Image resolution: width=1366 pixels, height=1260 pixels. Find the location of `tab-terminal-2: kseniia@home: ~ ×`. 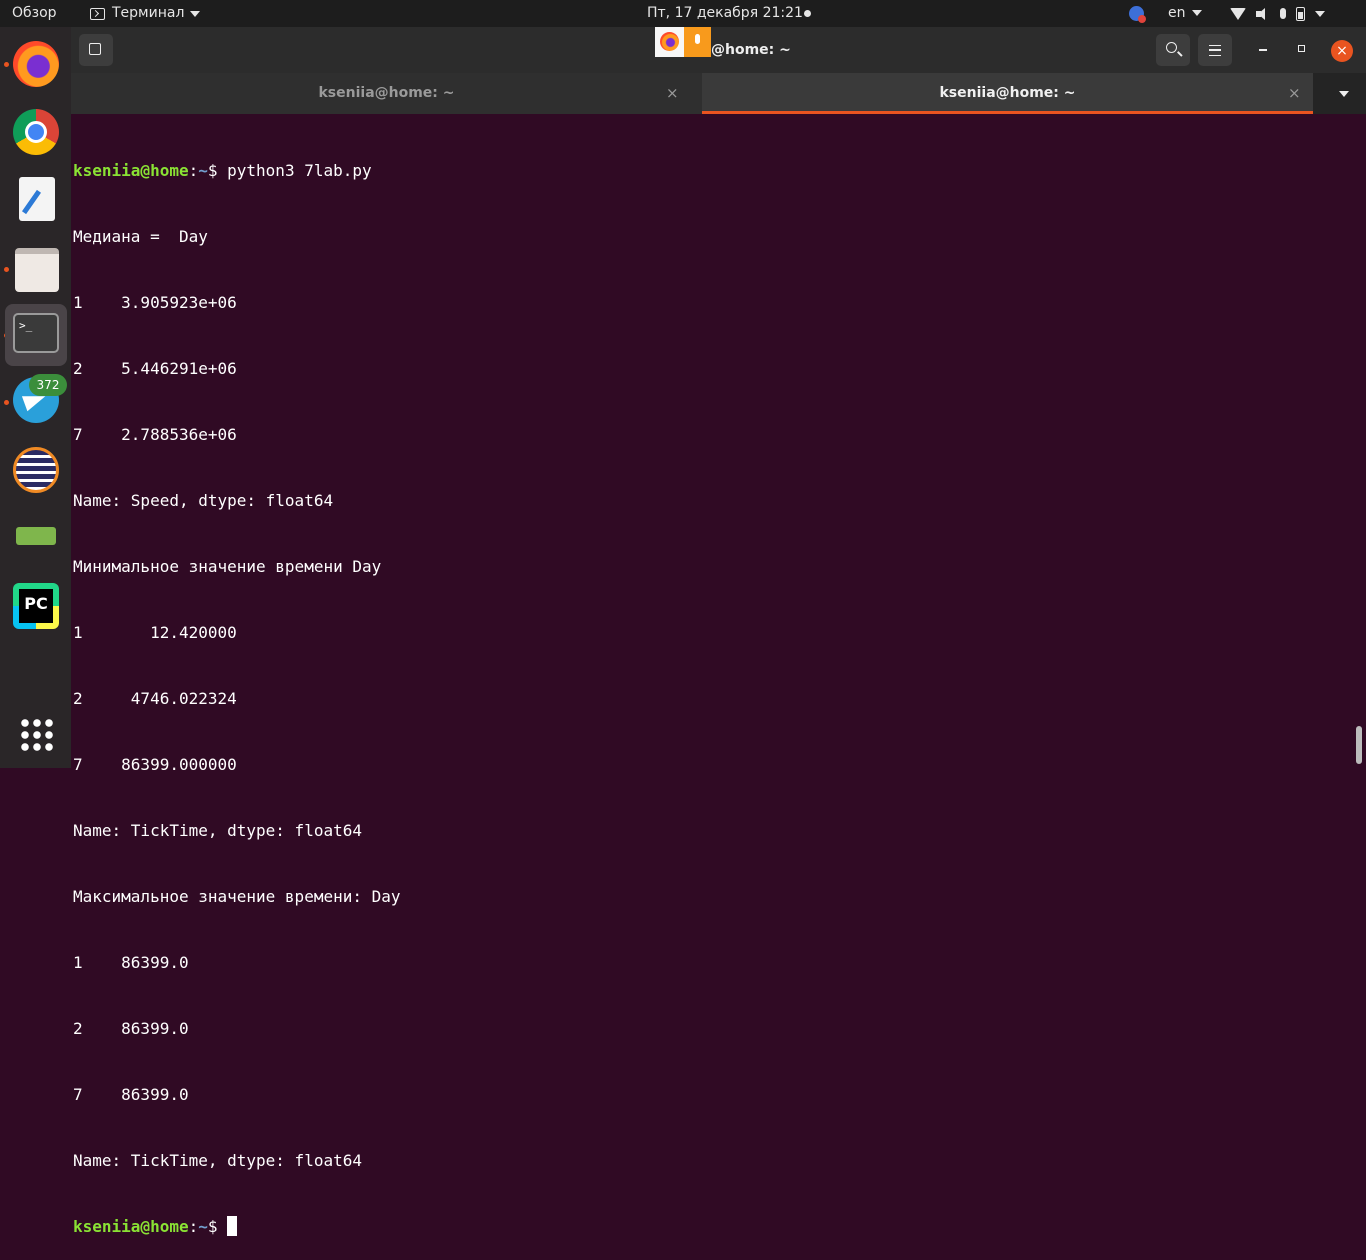

tab-terminal-2: kseniia@home: ~ × is located at coordinates (1007, 93).